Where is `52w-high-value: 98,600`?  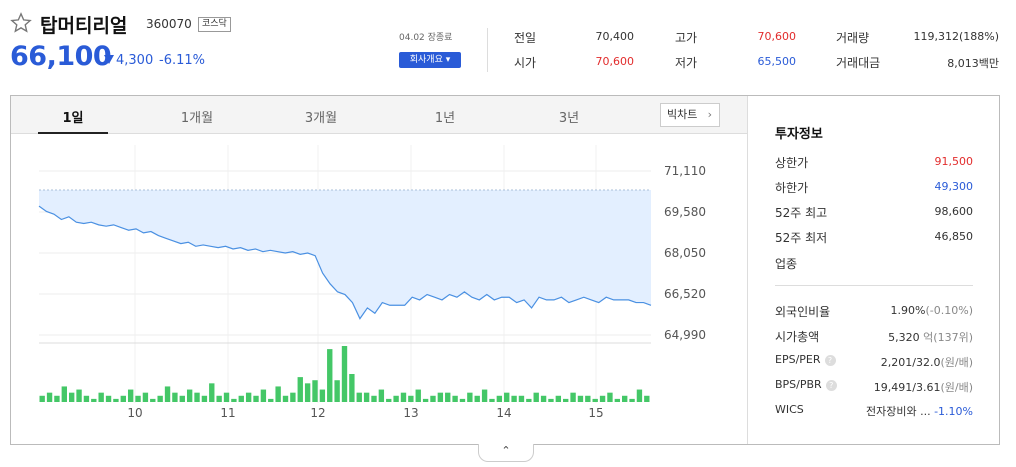 52w-high-value: 98,600 is located at coordinates (954, 211).